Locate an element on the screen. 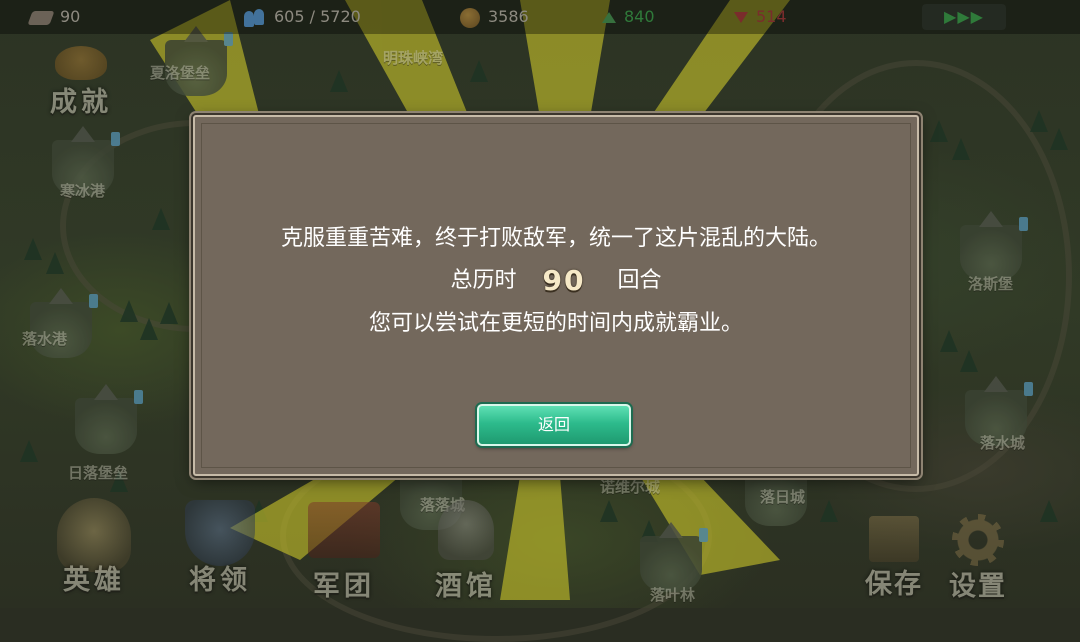 The width and height of the screenshot is (1080, 642). turn-counter: 90 is located at coordinates (54, 17).